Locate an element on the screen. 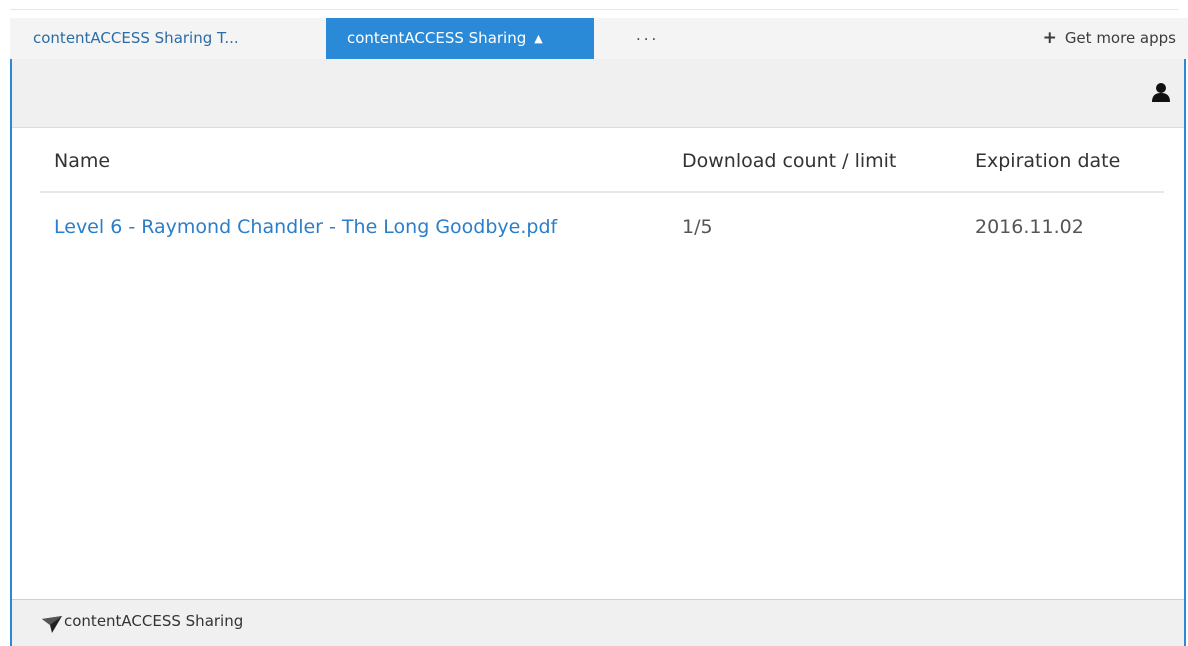 The width and height of the screenshot is (1188, 646). plus-icon: + is located at coordinates (1049, 38).